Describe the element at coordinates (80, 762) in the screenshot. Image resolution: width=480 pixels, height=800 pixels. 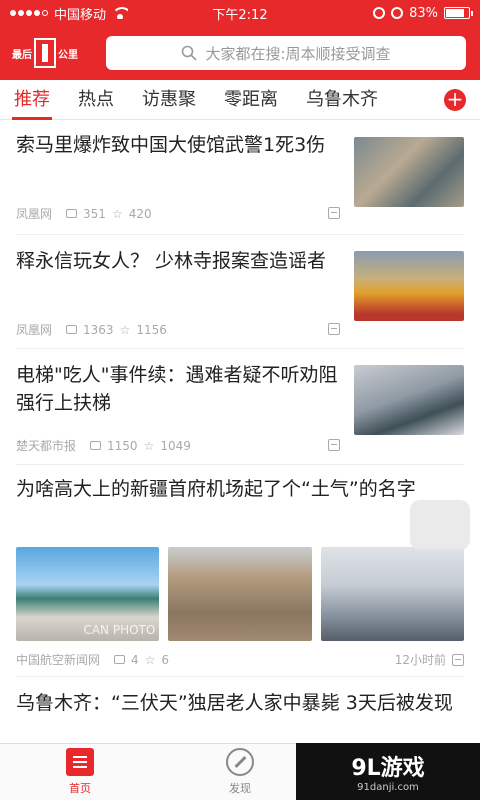
I see `home-icon` at that location.